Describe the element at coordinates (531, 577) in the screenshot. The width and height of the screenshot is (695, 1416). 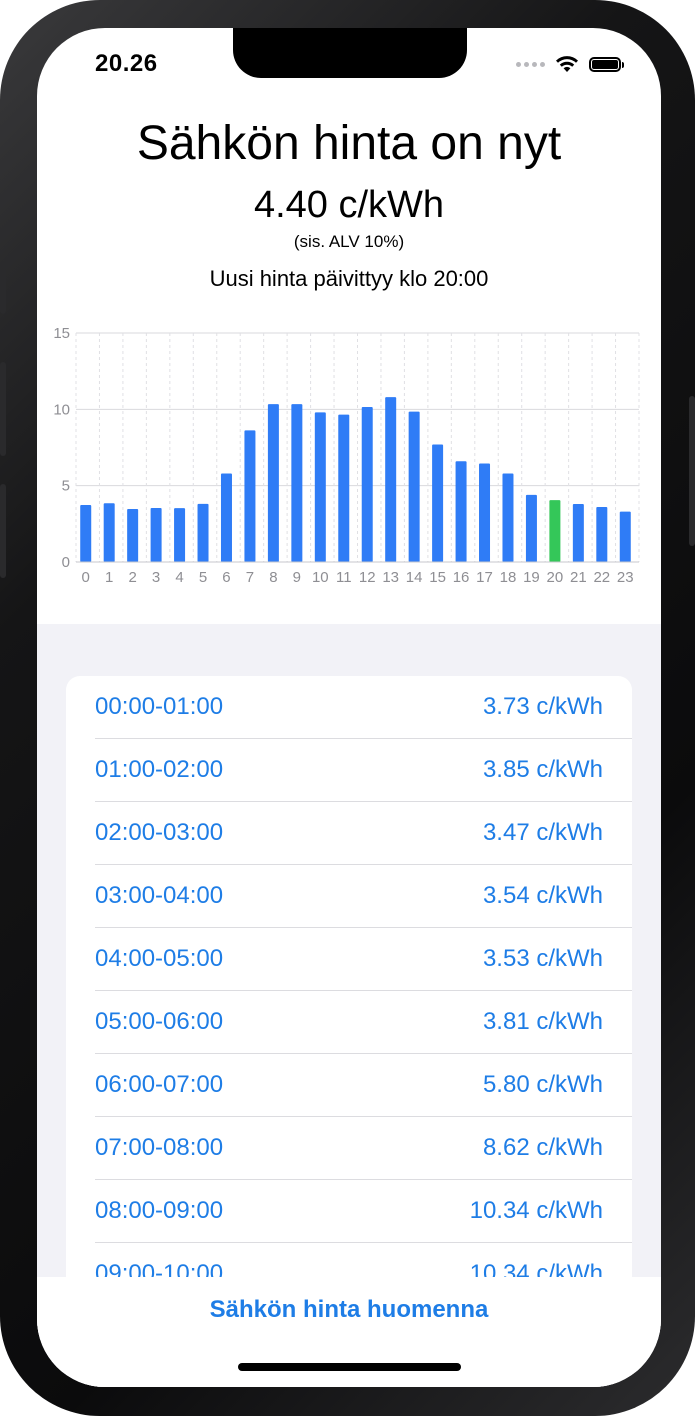
I see `chart-x-tick-label: 19` at that location.